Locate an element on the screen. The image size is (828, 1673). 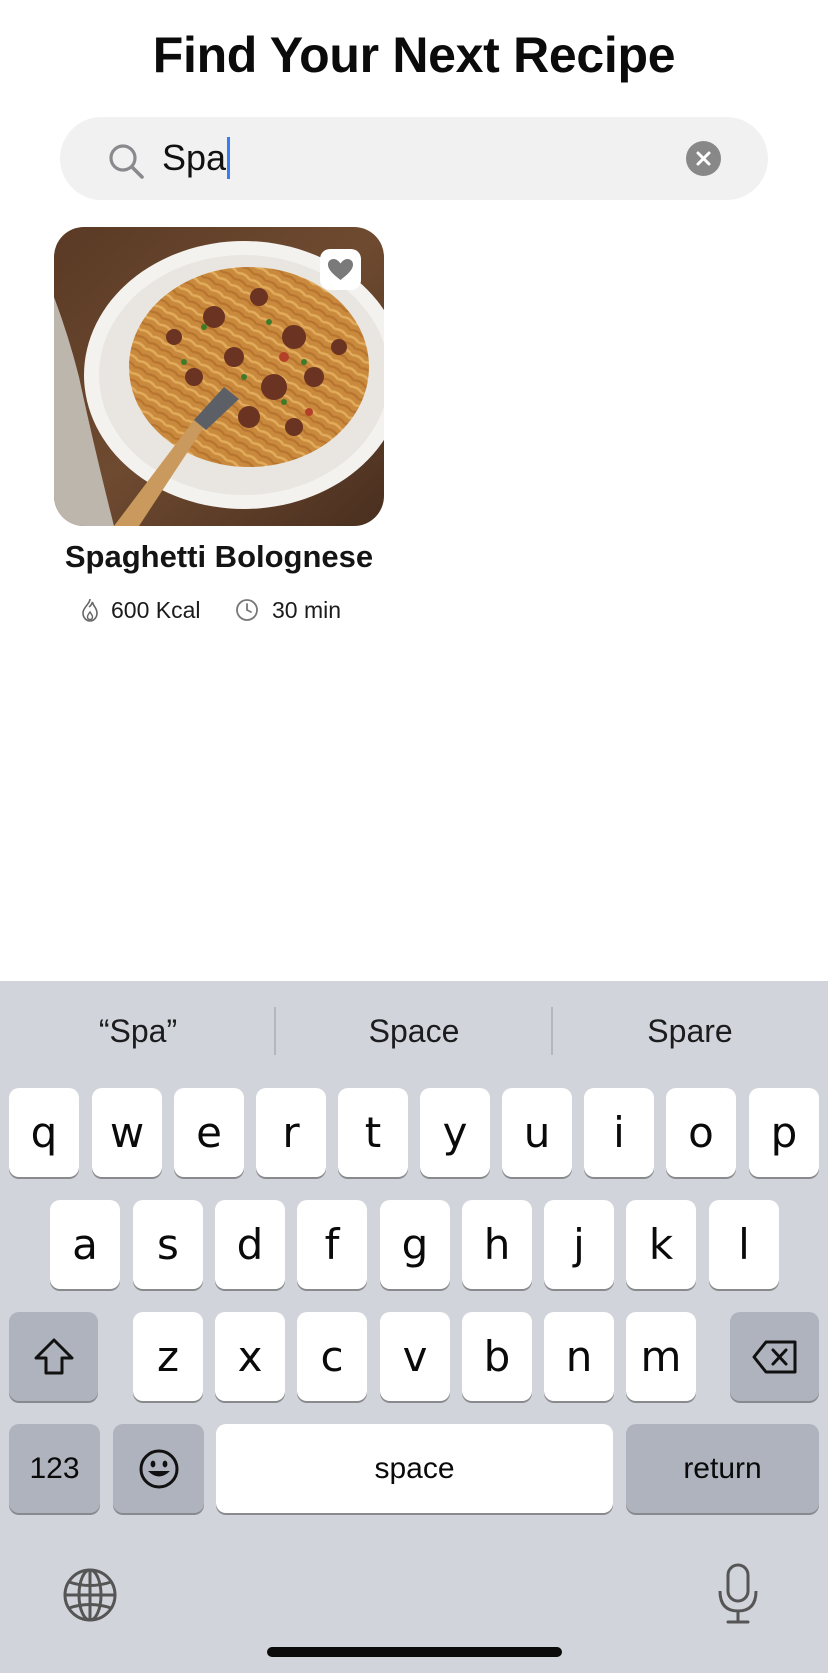
key-j: j is located at coordinates (579, 1244).